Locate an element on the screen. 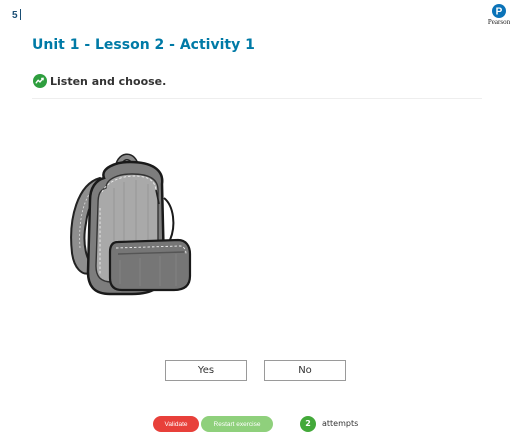 This screenshot has width=517, height=432. footer-bar: Validate Restart exercise 2 attempts is located at coordinates (258, 424).